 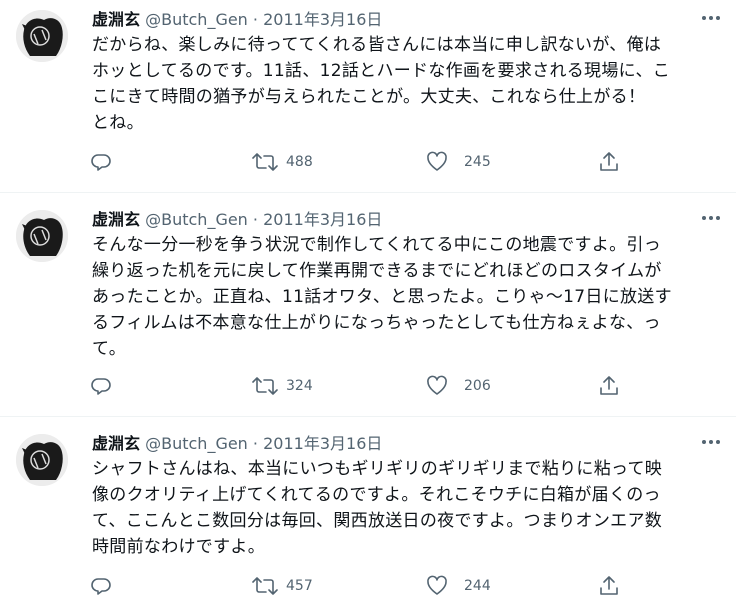 I want to click on retweet-count: 488, so click(x=299, y=162).